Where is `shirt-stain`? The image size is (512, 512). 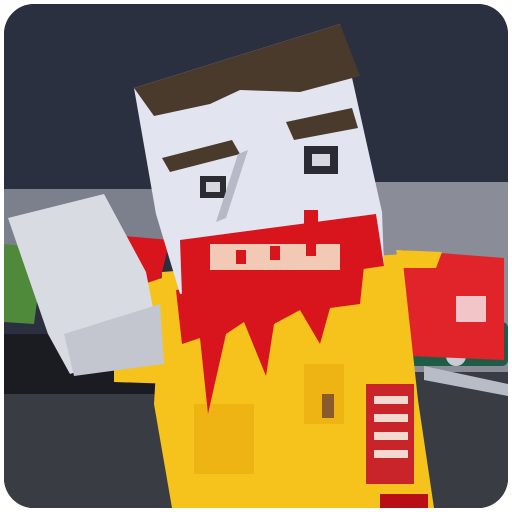
shirt-stain is located at coordinates (328, 406).